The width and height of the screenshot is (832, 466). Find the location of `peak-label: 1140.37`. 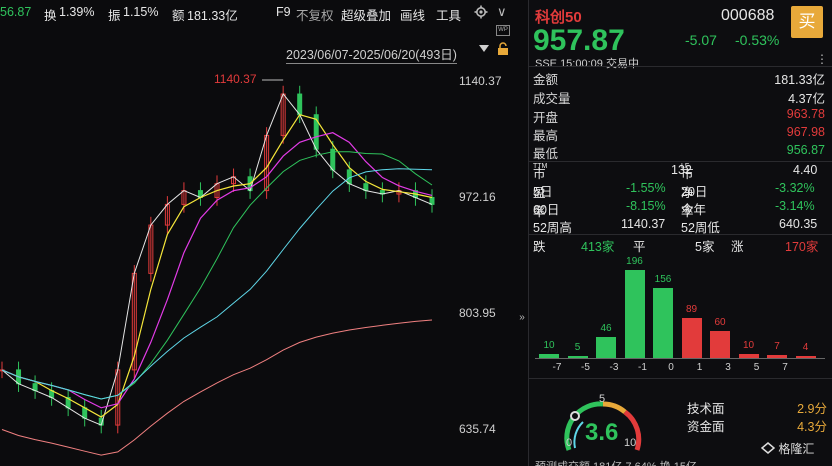

peak-label: 1140.37 is located at coordinates (235, 79).